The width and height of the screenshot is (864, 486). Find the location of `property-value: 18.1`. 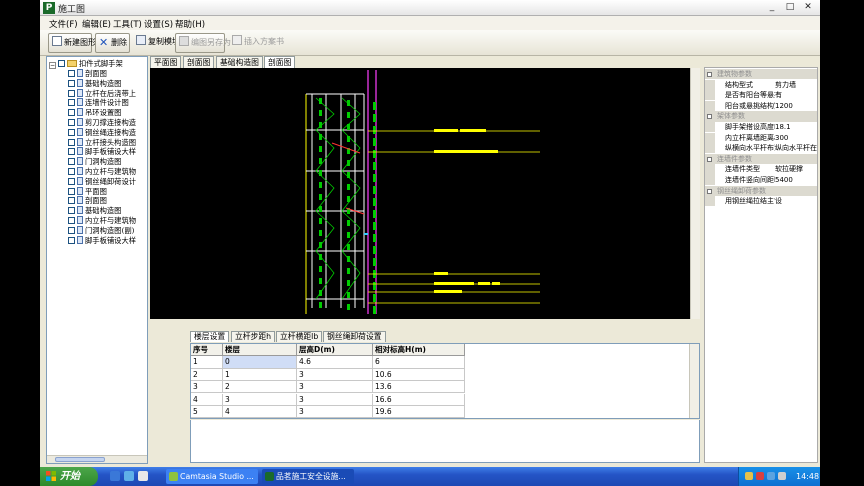

property-value: 18.1 is located at coordinates (796, 127).